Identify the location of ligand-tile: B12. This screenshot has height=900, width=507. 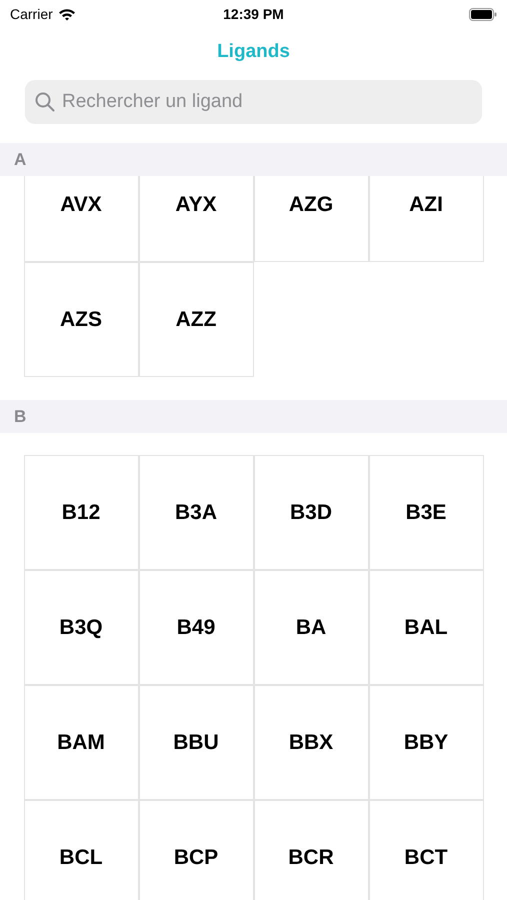
(81, 512).